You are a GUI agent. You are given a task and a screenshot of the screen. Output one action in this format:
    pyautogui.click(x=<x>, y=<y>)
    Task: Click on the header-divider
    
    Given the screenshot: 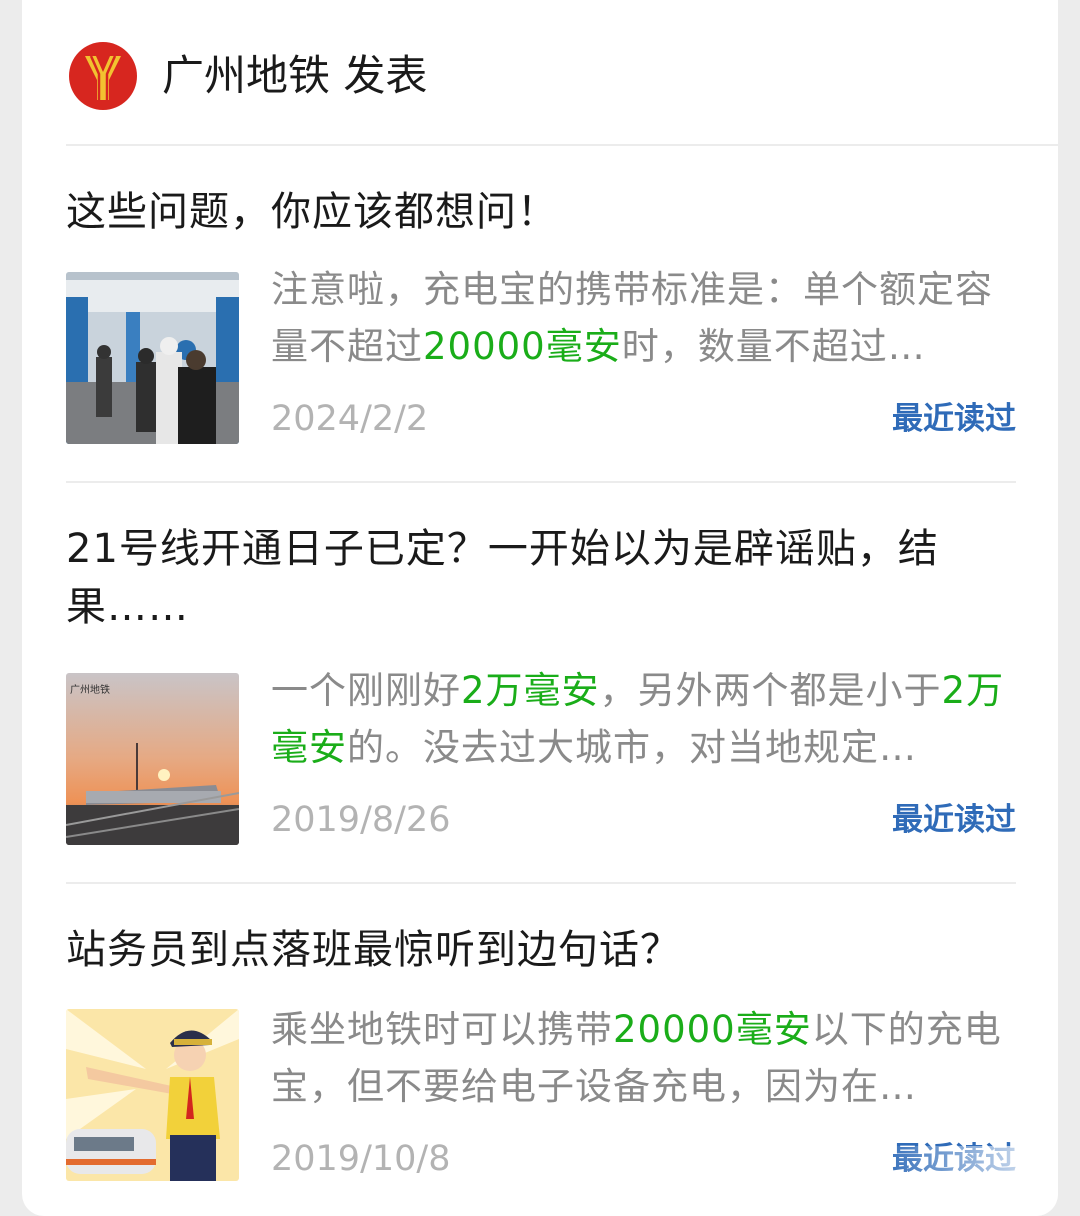 What is the action you would take?
    pyautogui.click(x=562, y=145)
    